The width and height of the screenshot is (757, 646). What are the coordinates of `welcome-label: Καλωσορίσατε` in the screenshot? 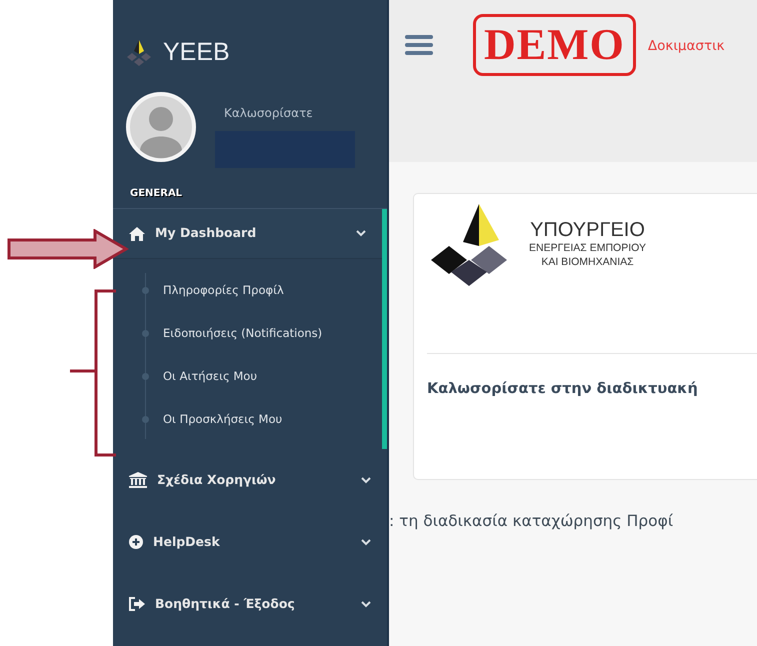 It's located at (269, 113).